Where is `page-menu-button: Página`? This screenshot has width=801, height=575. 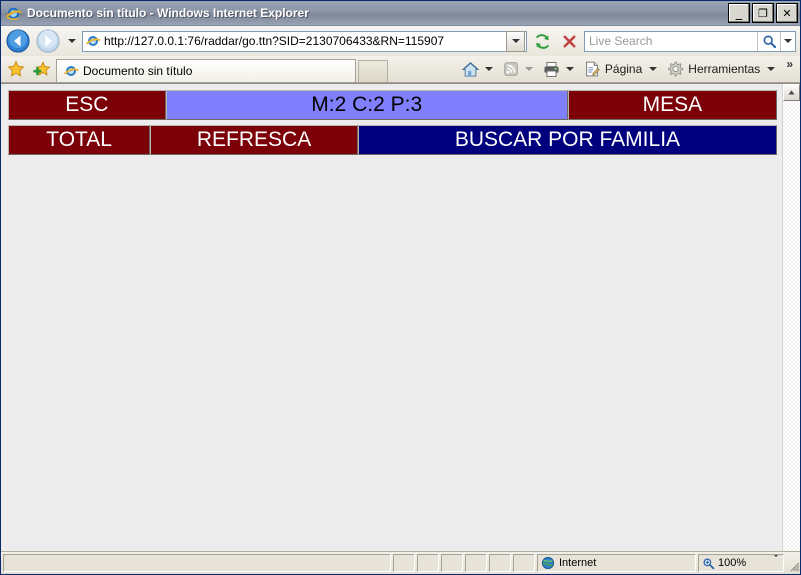
page-menu-button: Página is located at coordinates (621, 69).